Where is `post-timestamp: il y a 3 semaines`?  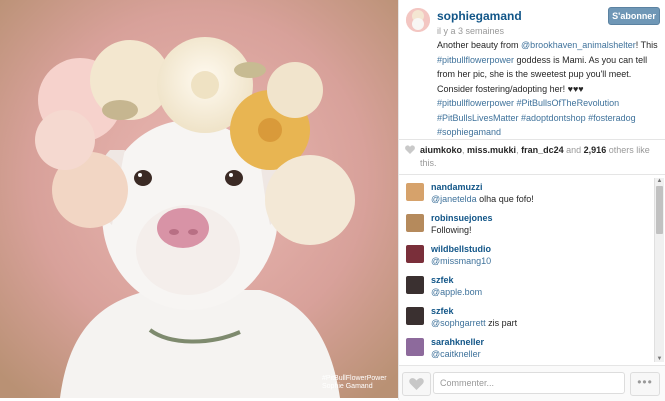 post-timestamp: il y a 3 semaines is located at coordinates (470, 31).